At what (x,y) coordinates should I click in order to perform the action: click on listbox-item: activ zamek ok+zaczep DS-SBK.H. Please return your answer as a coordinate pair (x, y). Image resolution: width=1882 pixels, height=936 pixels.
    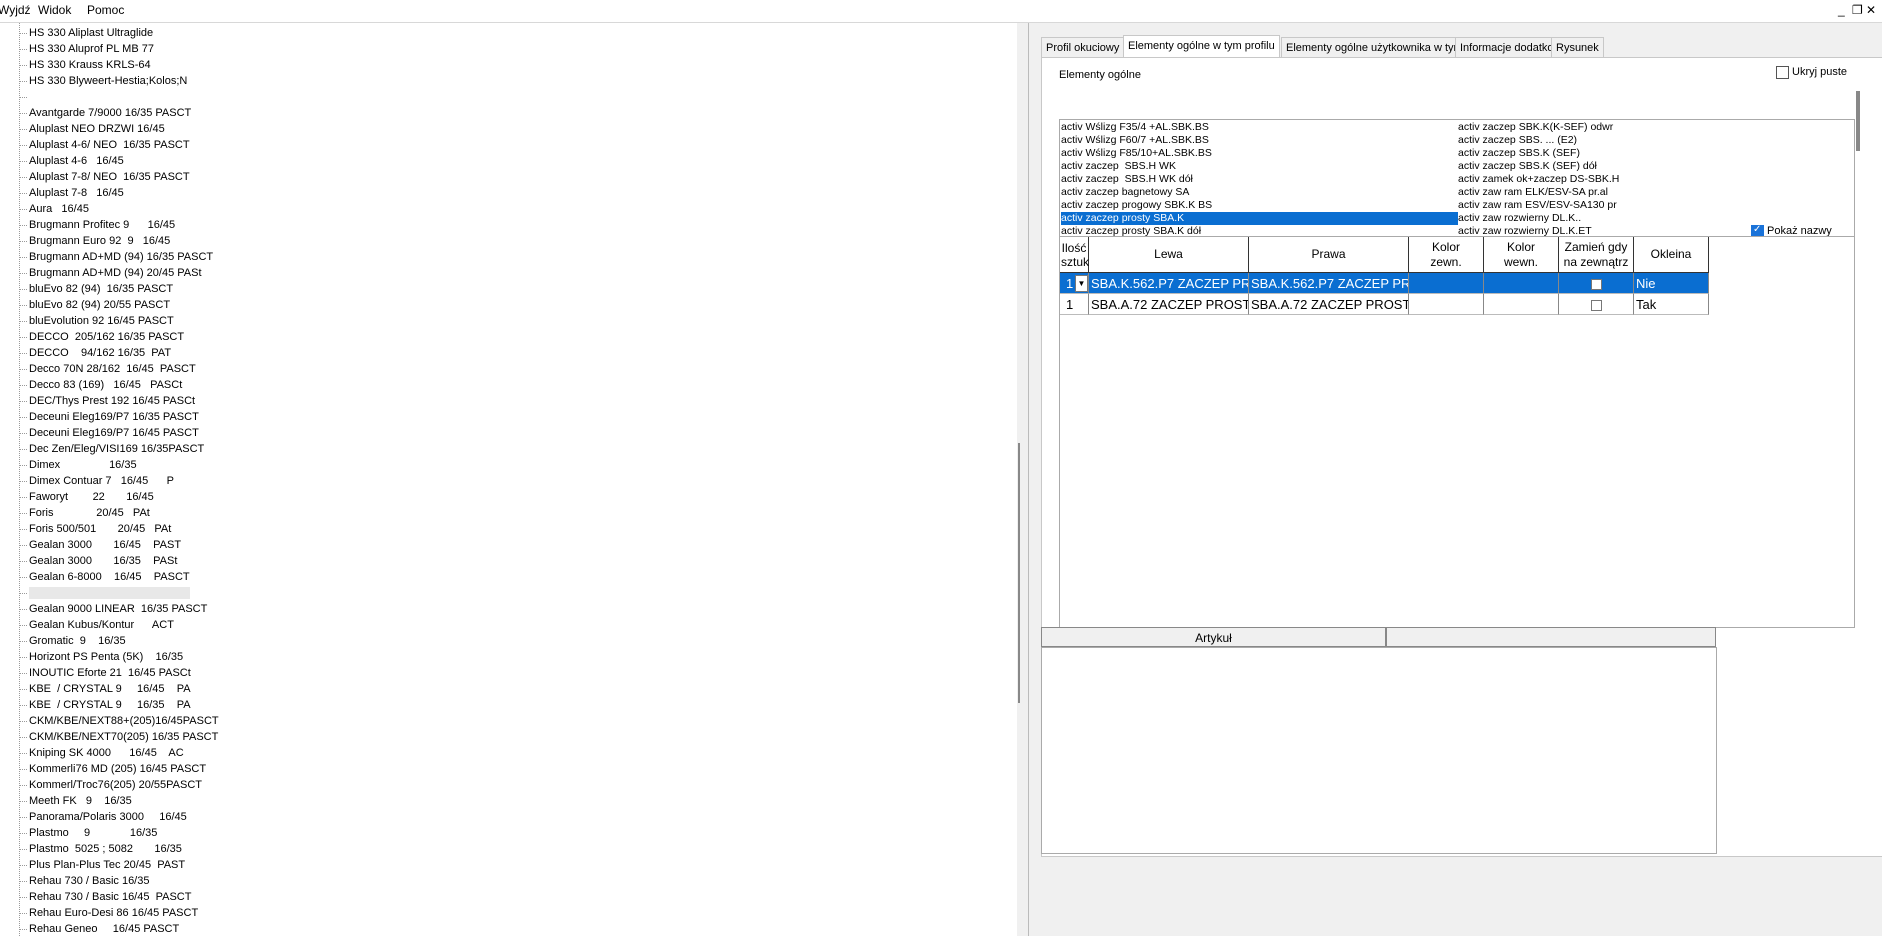
    Looking at the image, I should click on (1655, 179).